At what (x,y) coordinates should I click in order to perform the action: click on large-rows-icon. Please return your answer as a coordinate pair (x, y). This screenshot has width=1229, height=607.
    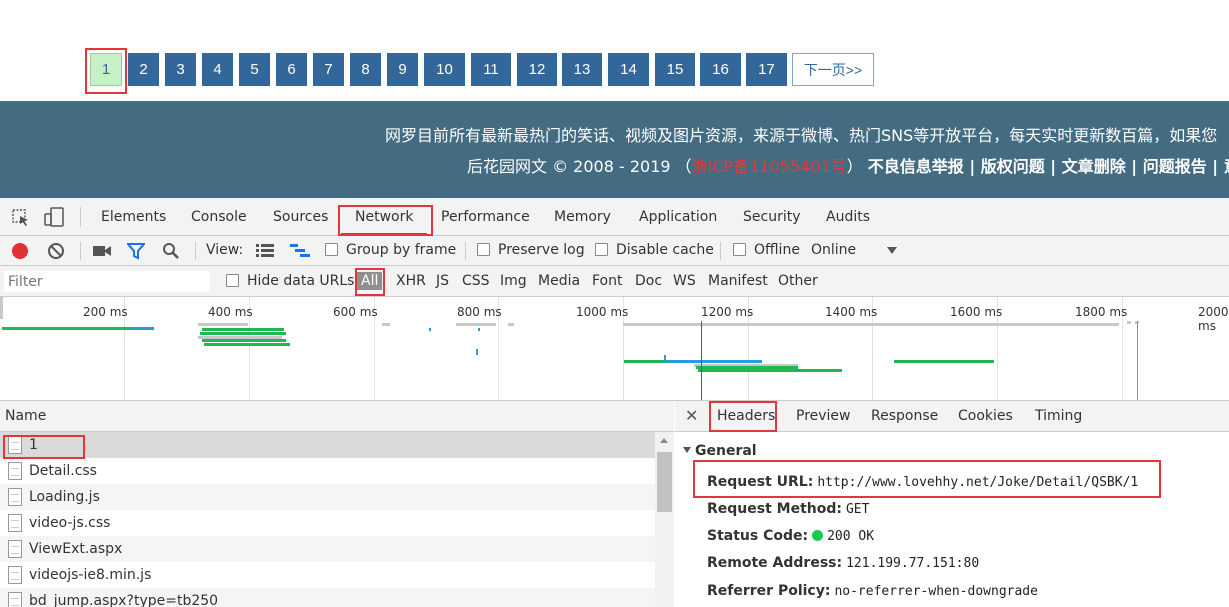
    Looking at the image, I should click on (265, 251).